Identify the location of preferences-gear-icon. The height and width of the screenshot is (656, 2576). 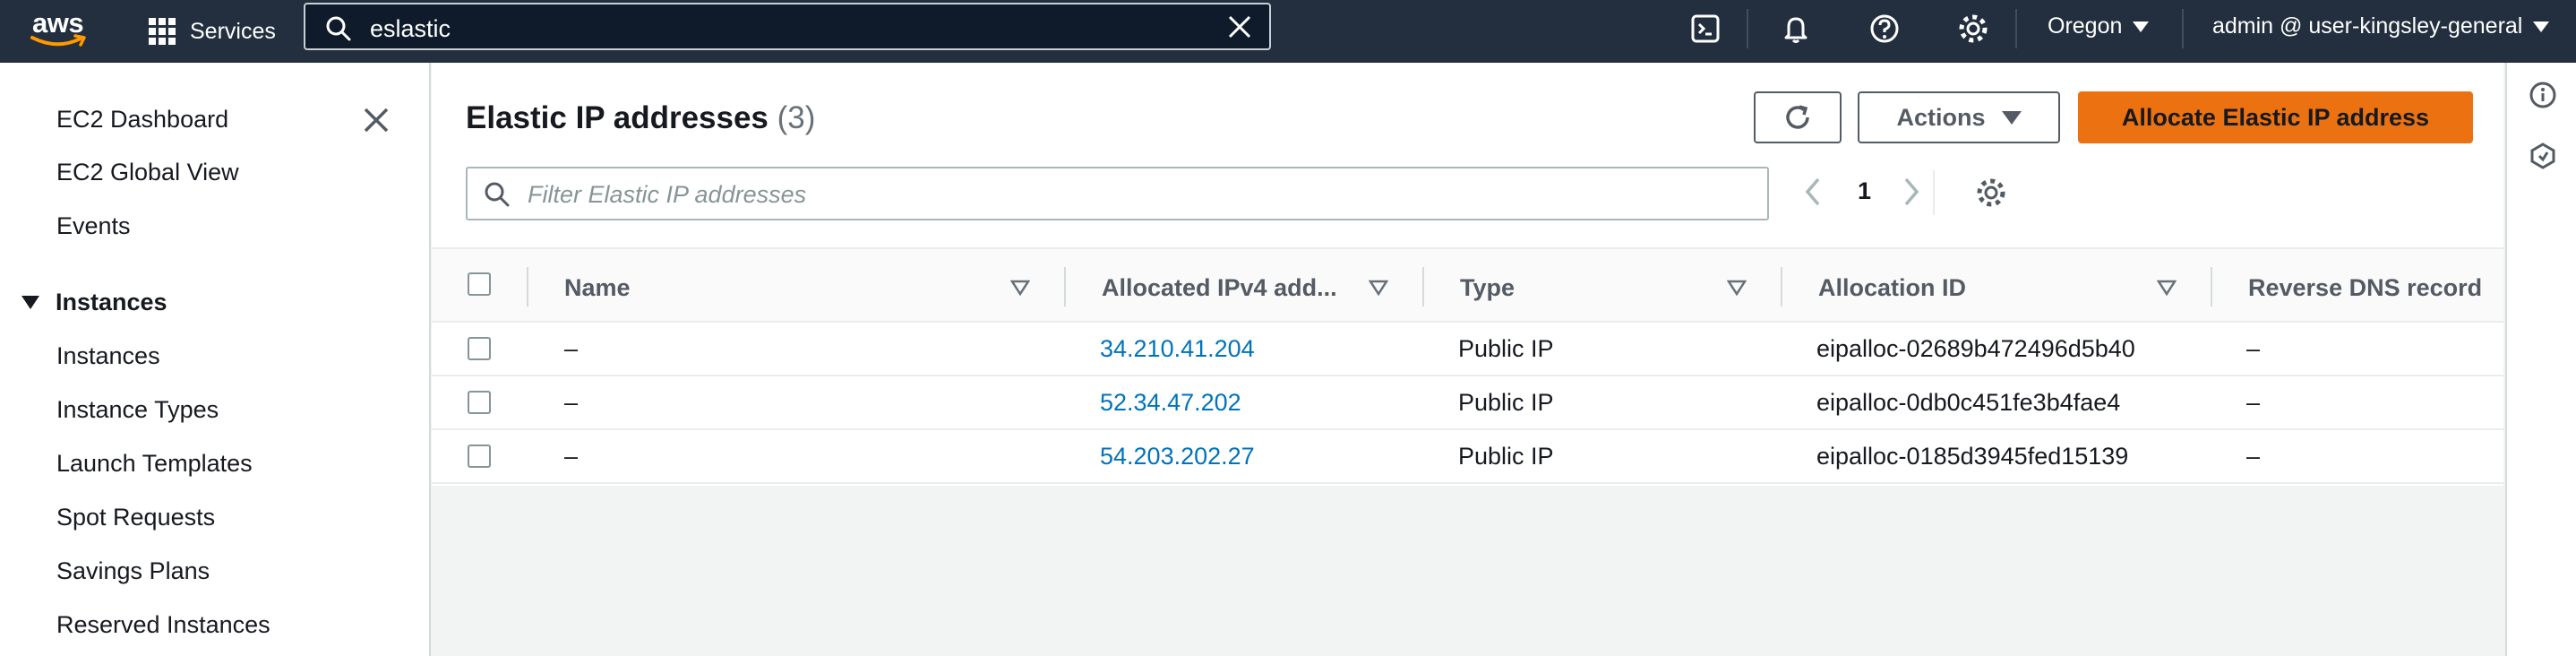
(1991, 193).